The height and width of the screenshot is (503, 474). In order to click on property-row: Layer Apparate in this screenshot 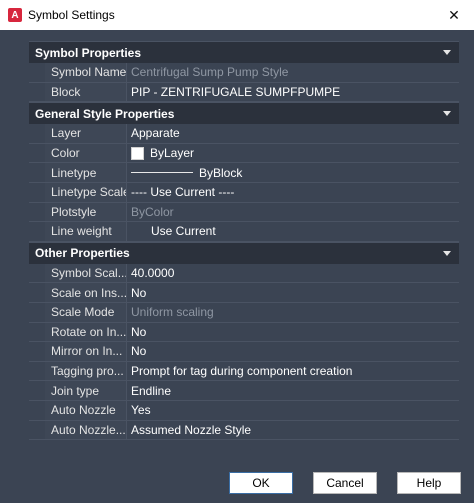, I will do `click(244, 134)`.